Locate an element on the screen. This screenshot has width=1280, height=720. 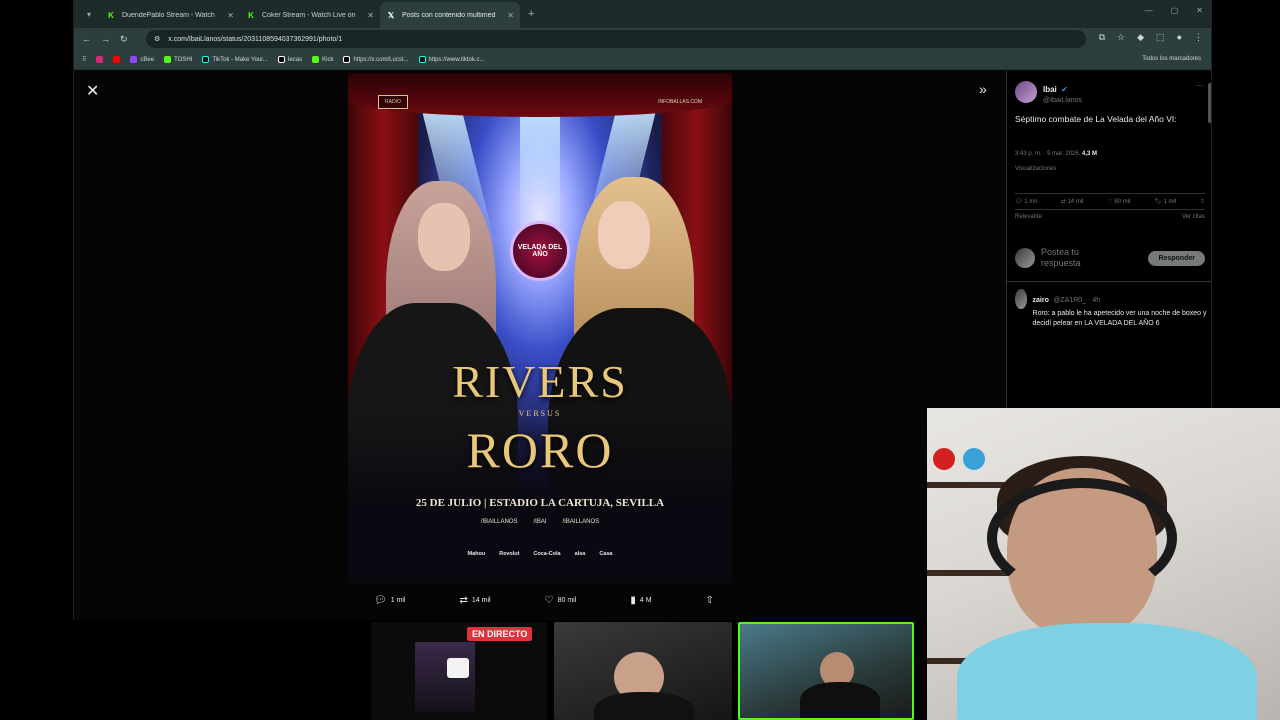
bookmark-label: cBee is located at coordinates (147, 59).